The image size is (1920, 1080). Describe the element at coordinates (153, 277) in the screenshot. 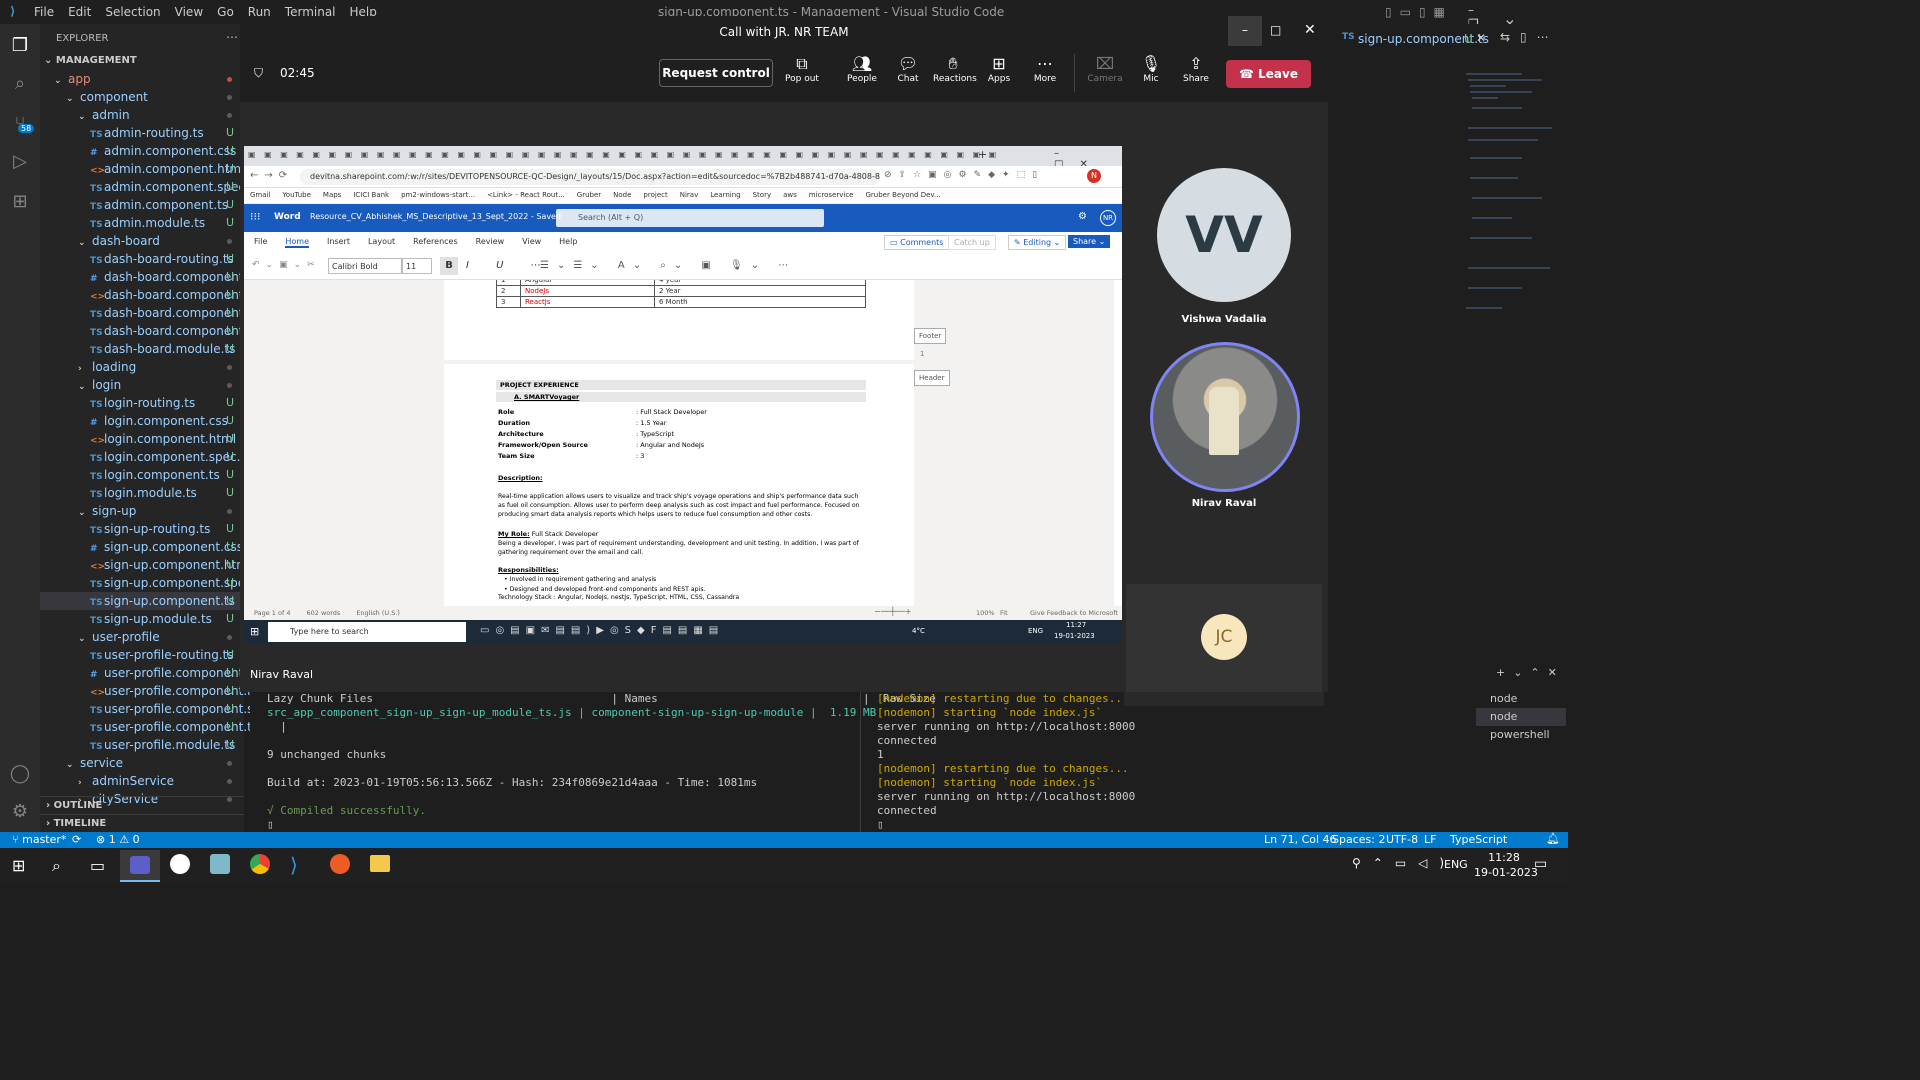

I see `file-item: # dash-board.component.css U` at that location.